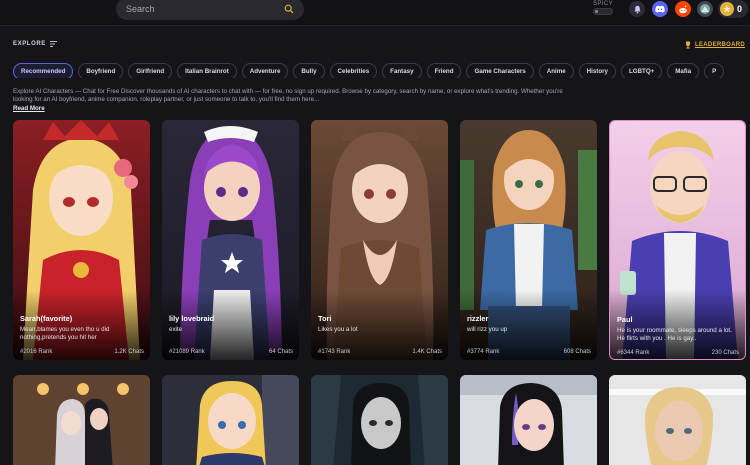  What do you see at coordinates (101, 70) in the screenshot?
I see `category-chip: Boyfriend` at bounding box center [101, 70].